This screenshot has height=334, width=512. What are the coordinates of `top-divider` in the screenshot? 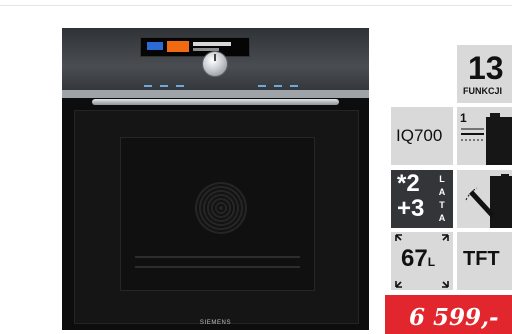 It's located at (256, 5).